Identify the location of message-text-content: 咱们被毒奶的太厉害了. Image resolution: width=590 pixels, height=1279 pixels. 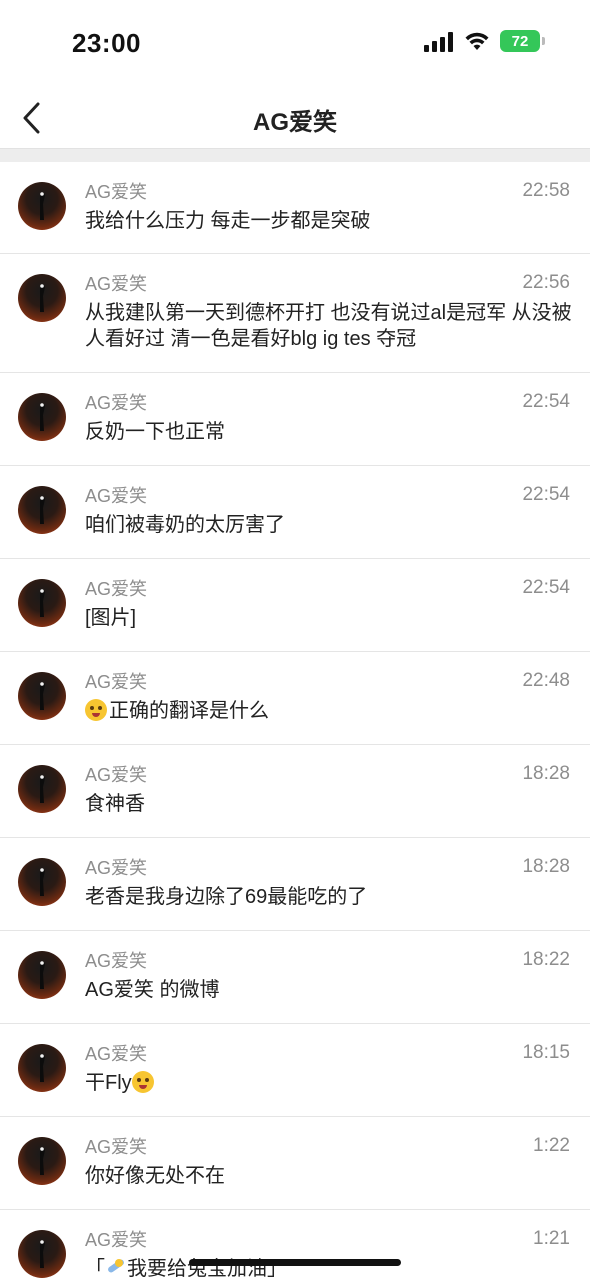
(185, 525).